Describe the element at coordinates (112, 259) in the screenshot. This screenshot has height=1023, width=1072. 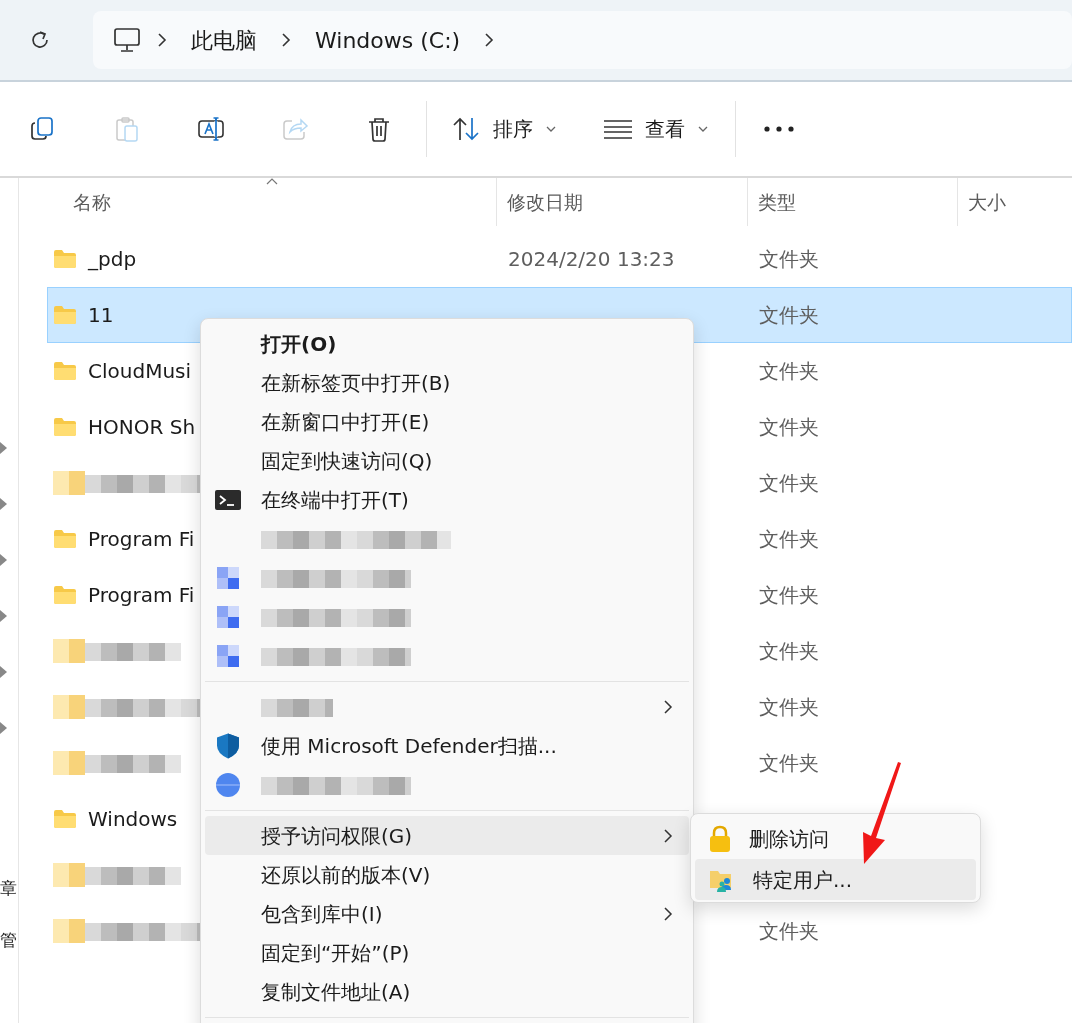
I see `file-name: _pdp` at that location.